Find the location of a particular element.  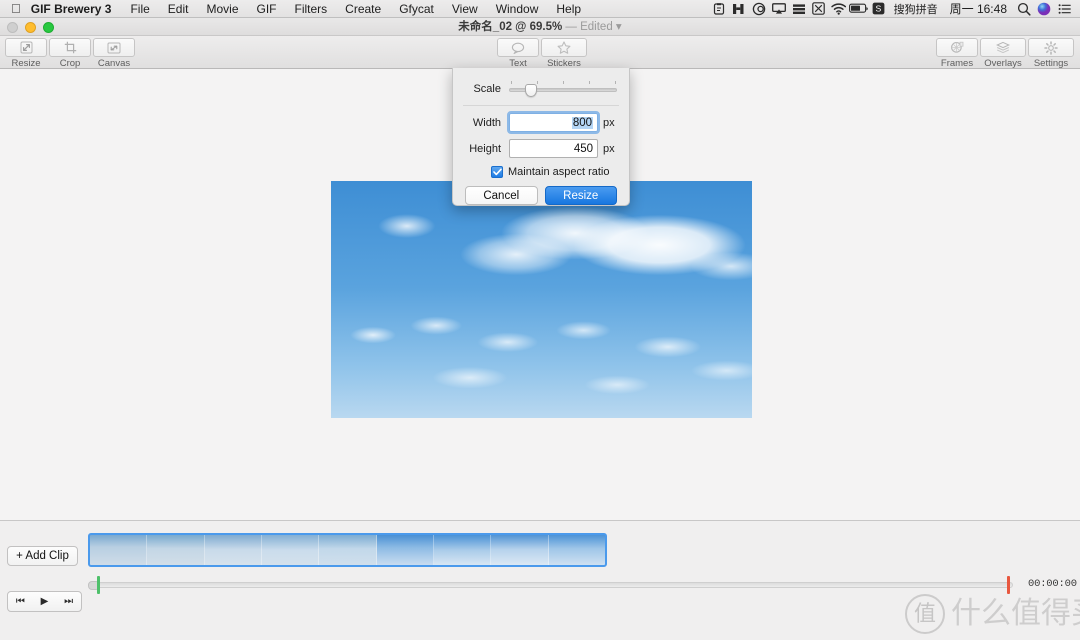

sky-gradient is located at coordinates (541, 299).